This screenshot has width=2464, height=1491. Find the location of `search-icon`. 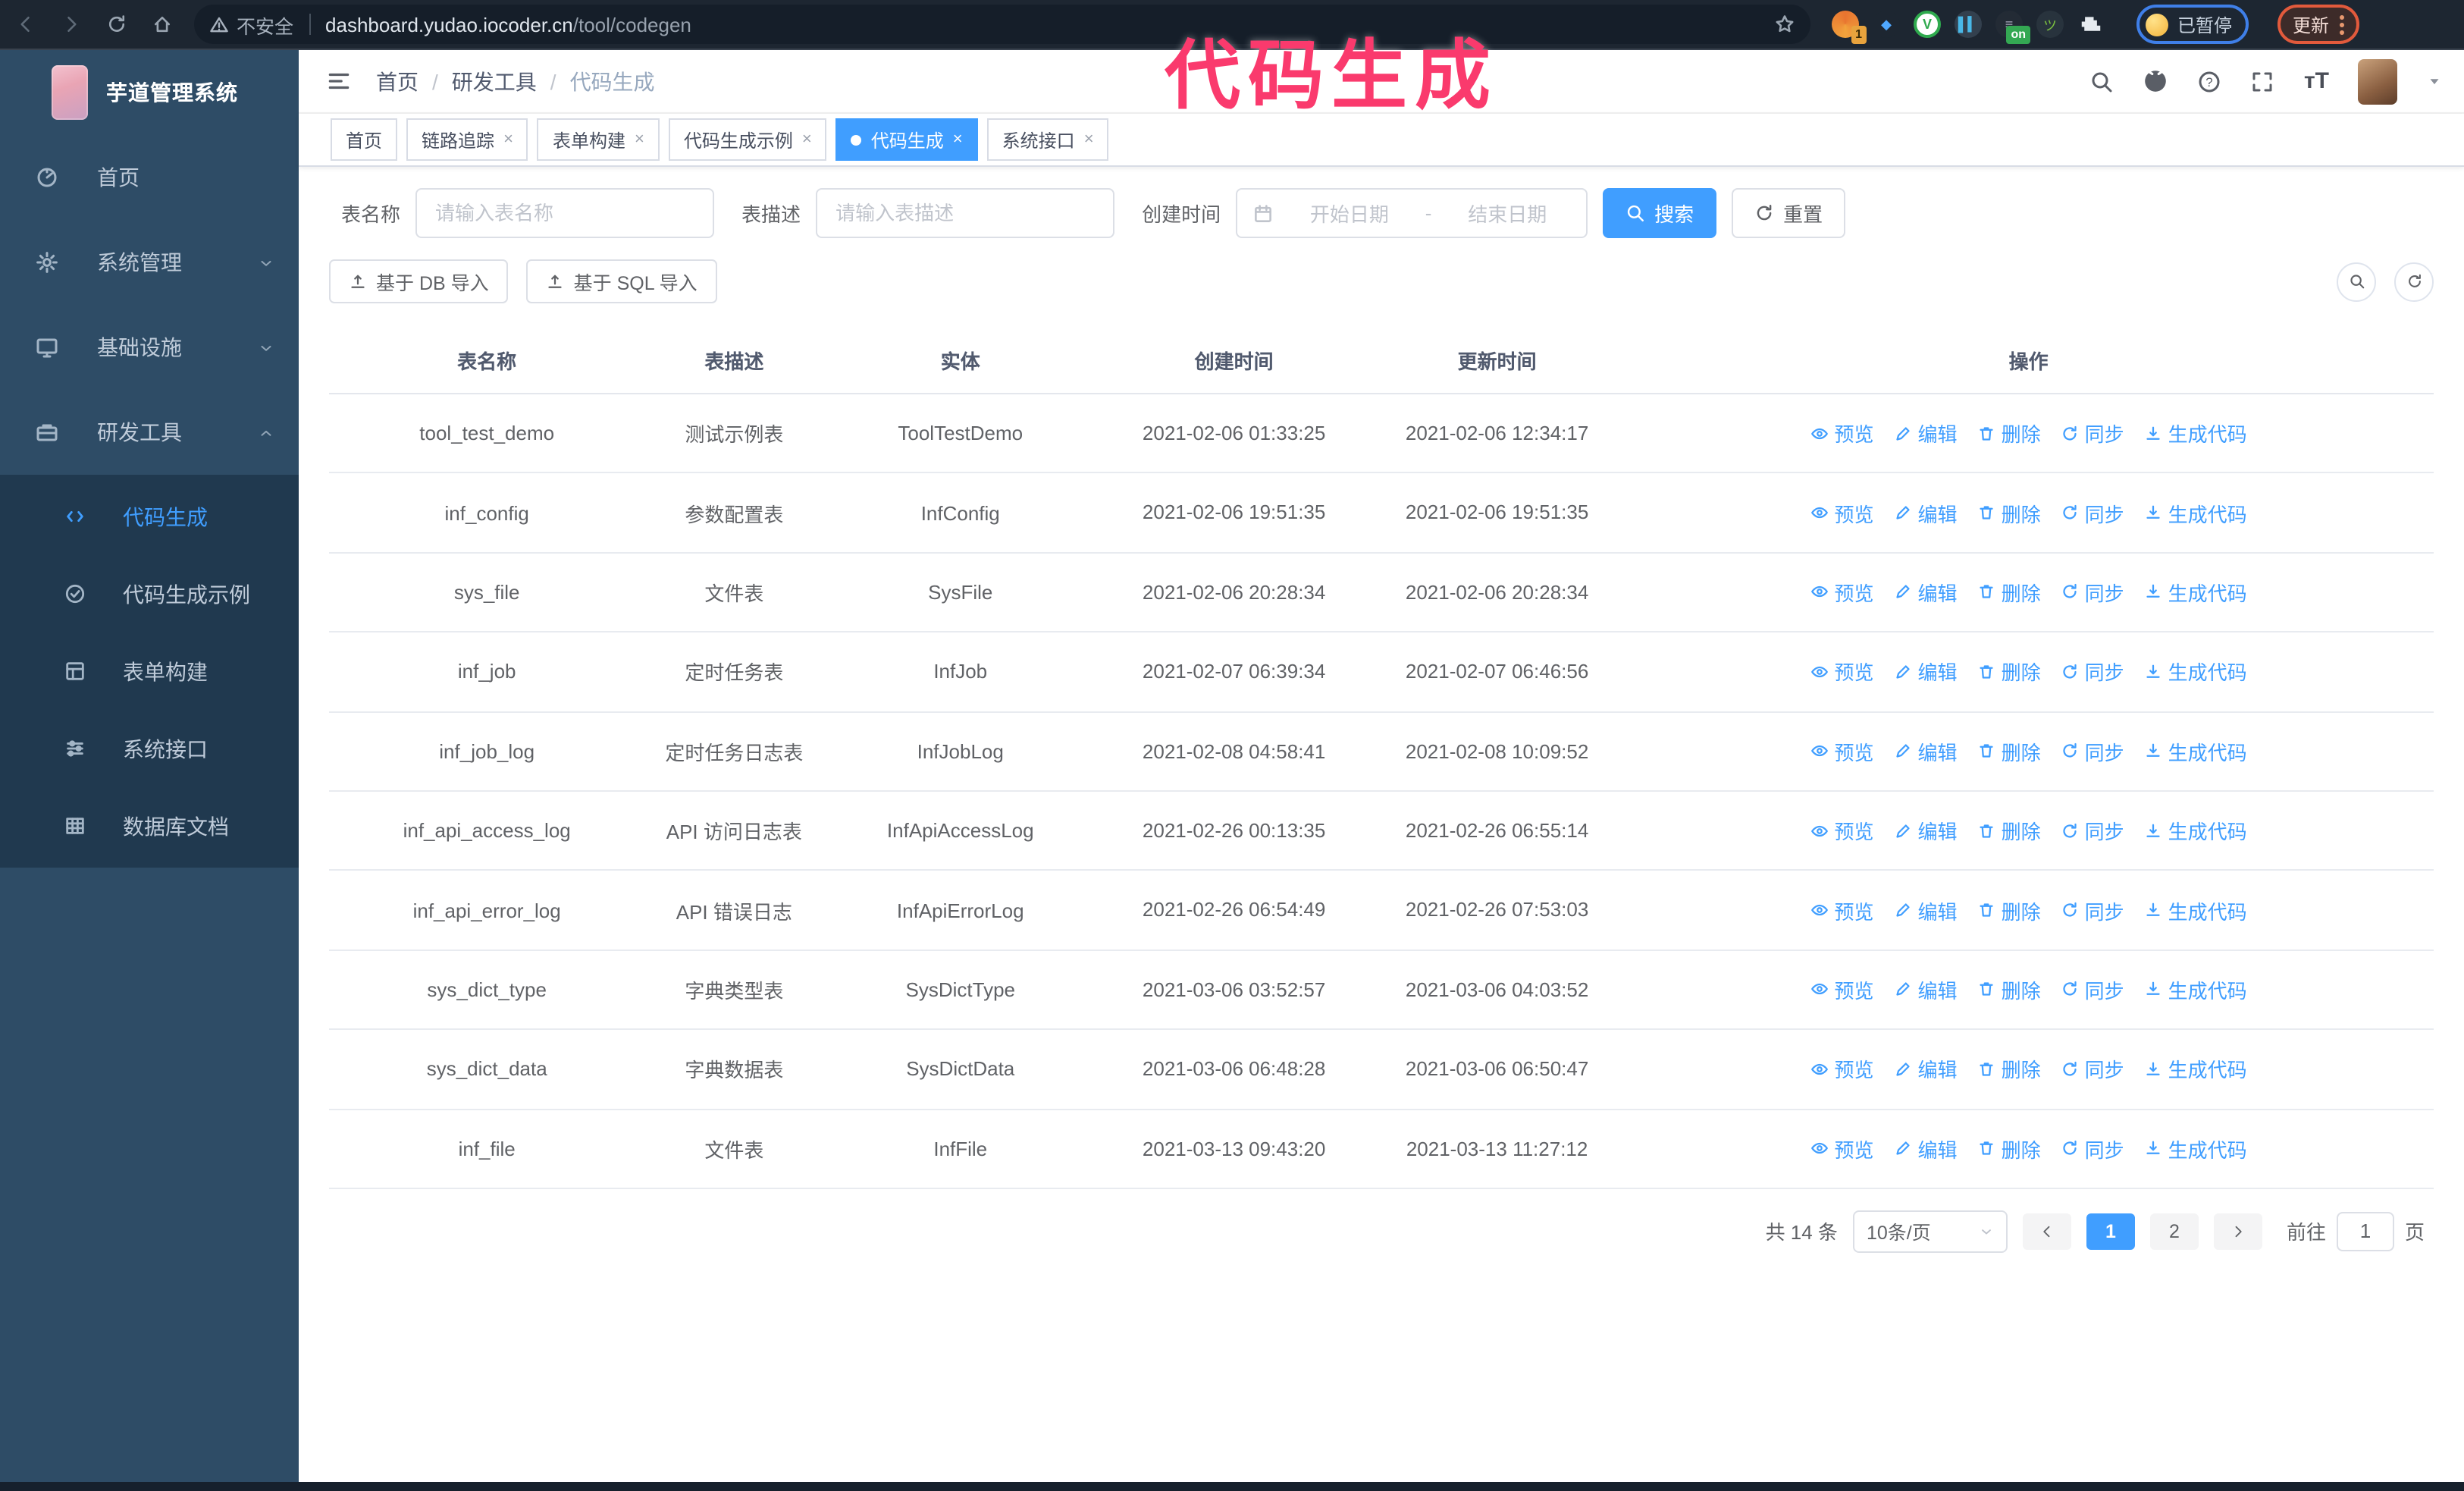

search-icon is located at coordinates (2102, 81).